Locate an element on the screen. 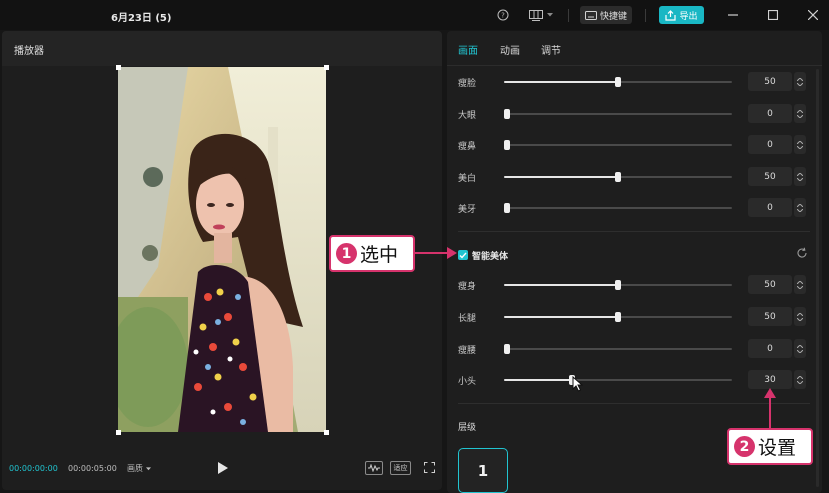  export-button: 导出 is located at coordinates (681, 15).